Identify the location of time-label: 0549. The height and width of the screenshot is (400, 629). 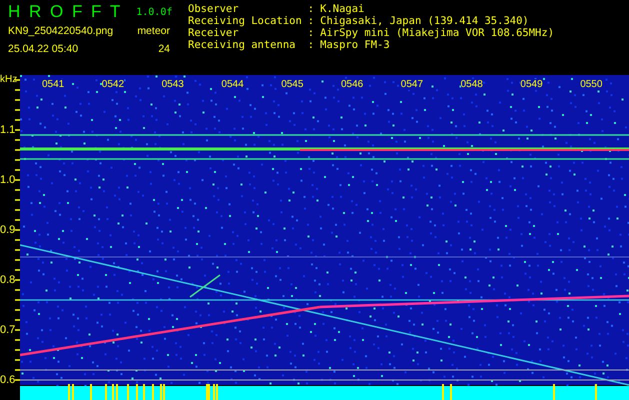
(531, 84).